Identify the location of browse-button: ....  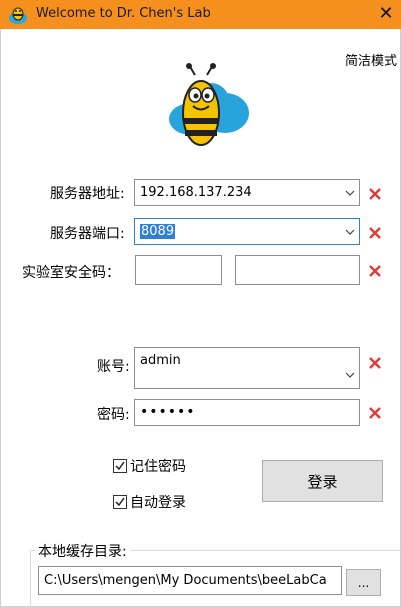
(363, 582).